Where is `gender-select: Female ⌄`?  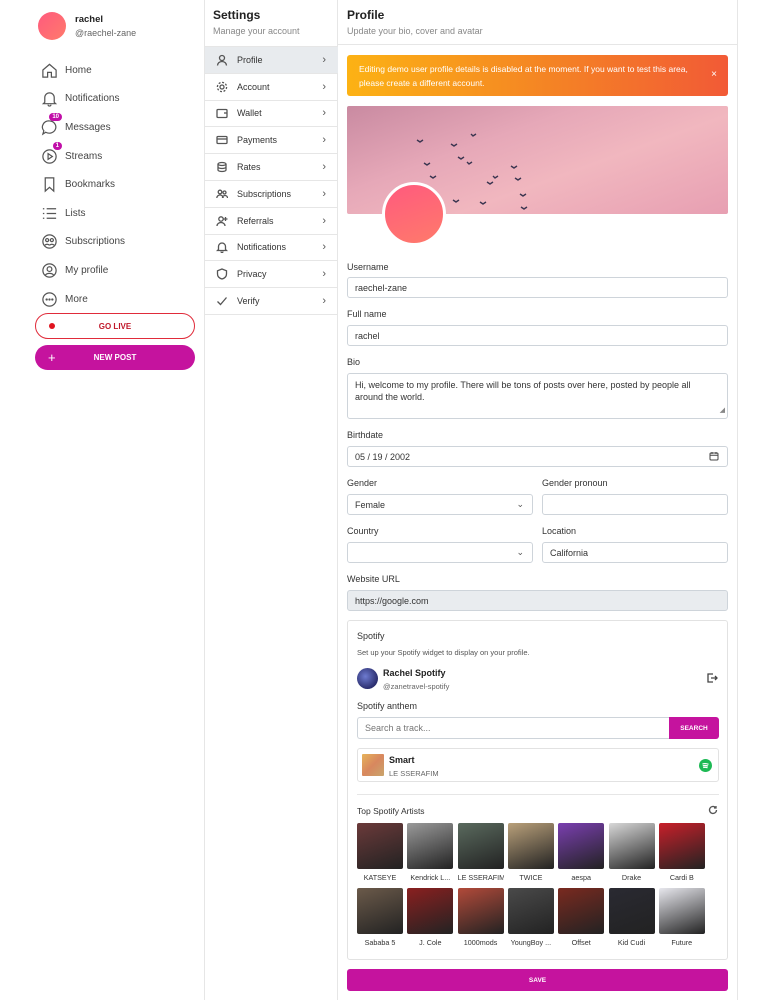
gender-select: Female ⌄ is located at coordinates (440, 504).